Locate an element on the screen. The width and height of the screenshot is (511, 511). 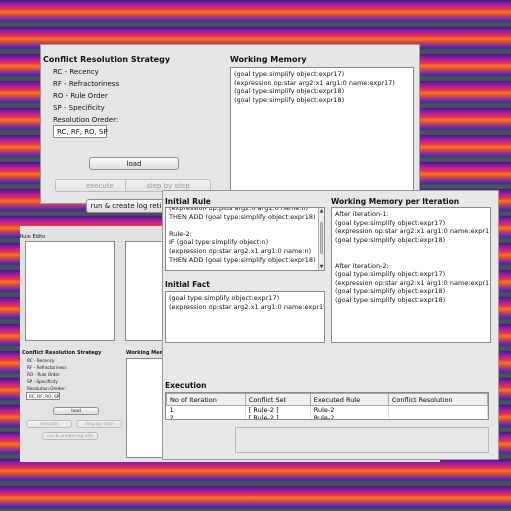
strategy-rc: RC - Recency is located at coordinates (76, 72).